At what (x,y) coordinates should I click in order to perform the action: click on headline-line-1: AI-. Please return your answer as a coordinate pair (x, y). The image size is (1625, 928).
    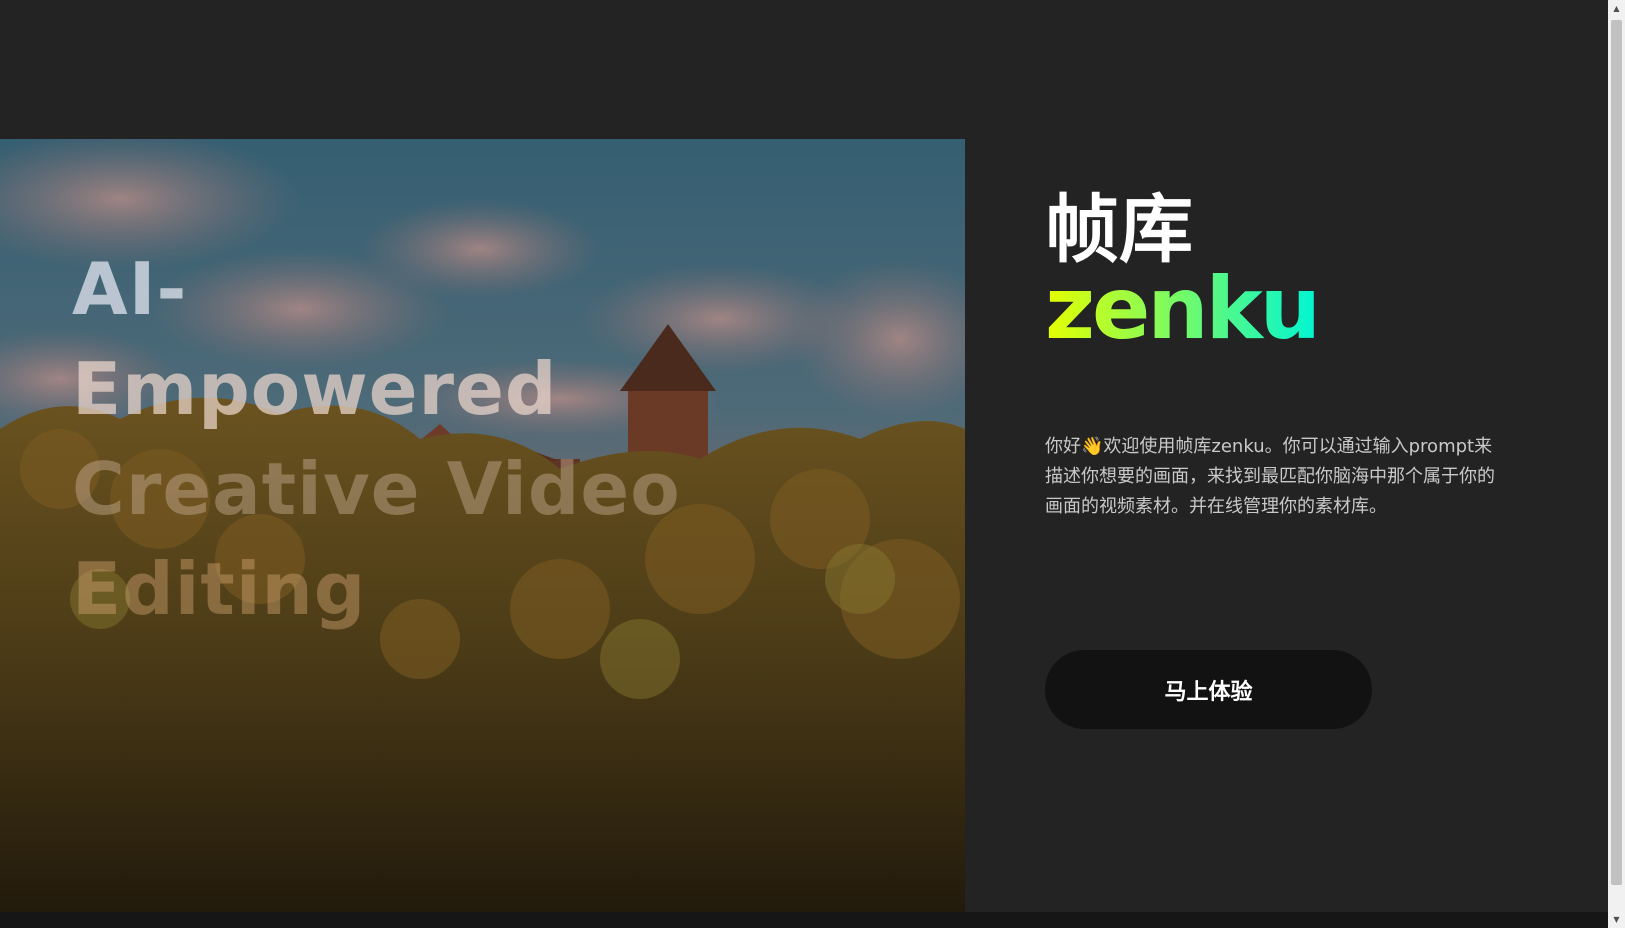
    Looking at the image, I should click on (130, 289).